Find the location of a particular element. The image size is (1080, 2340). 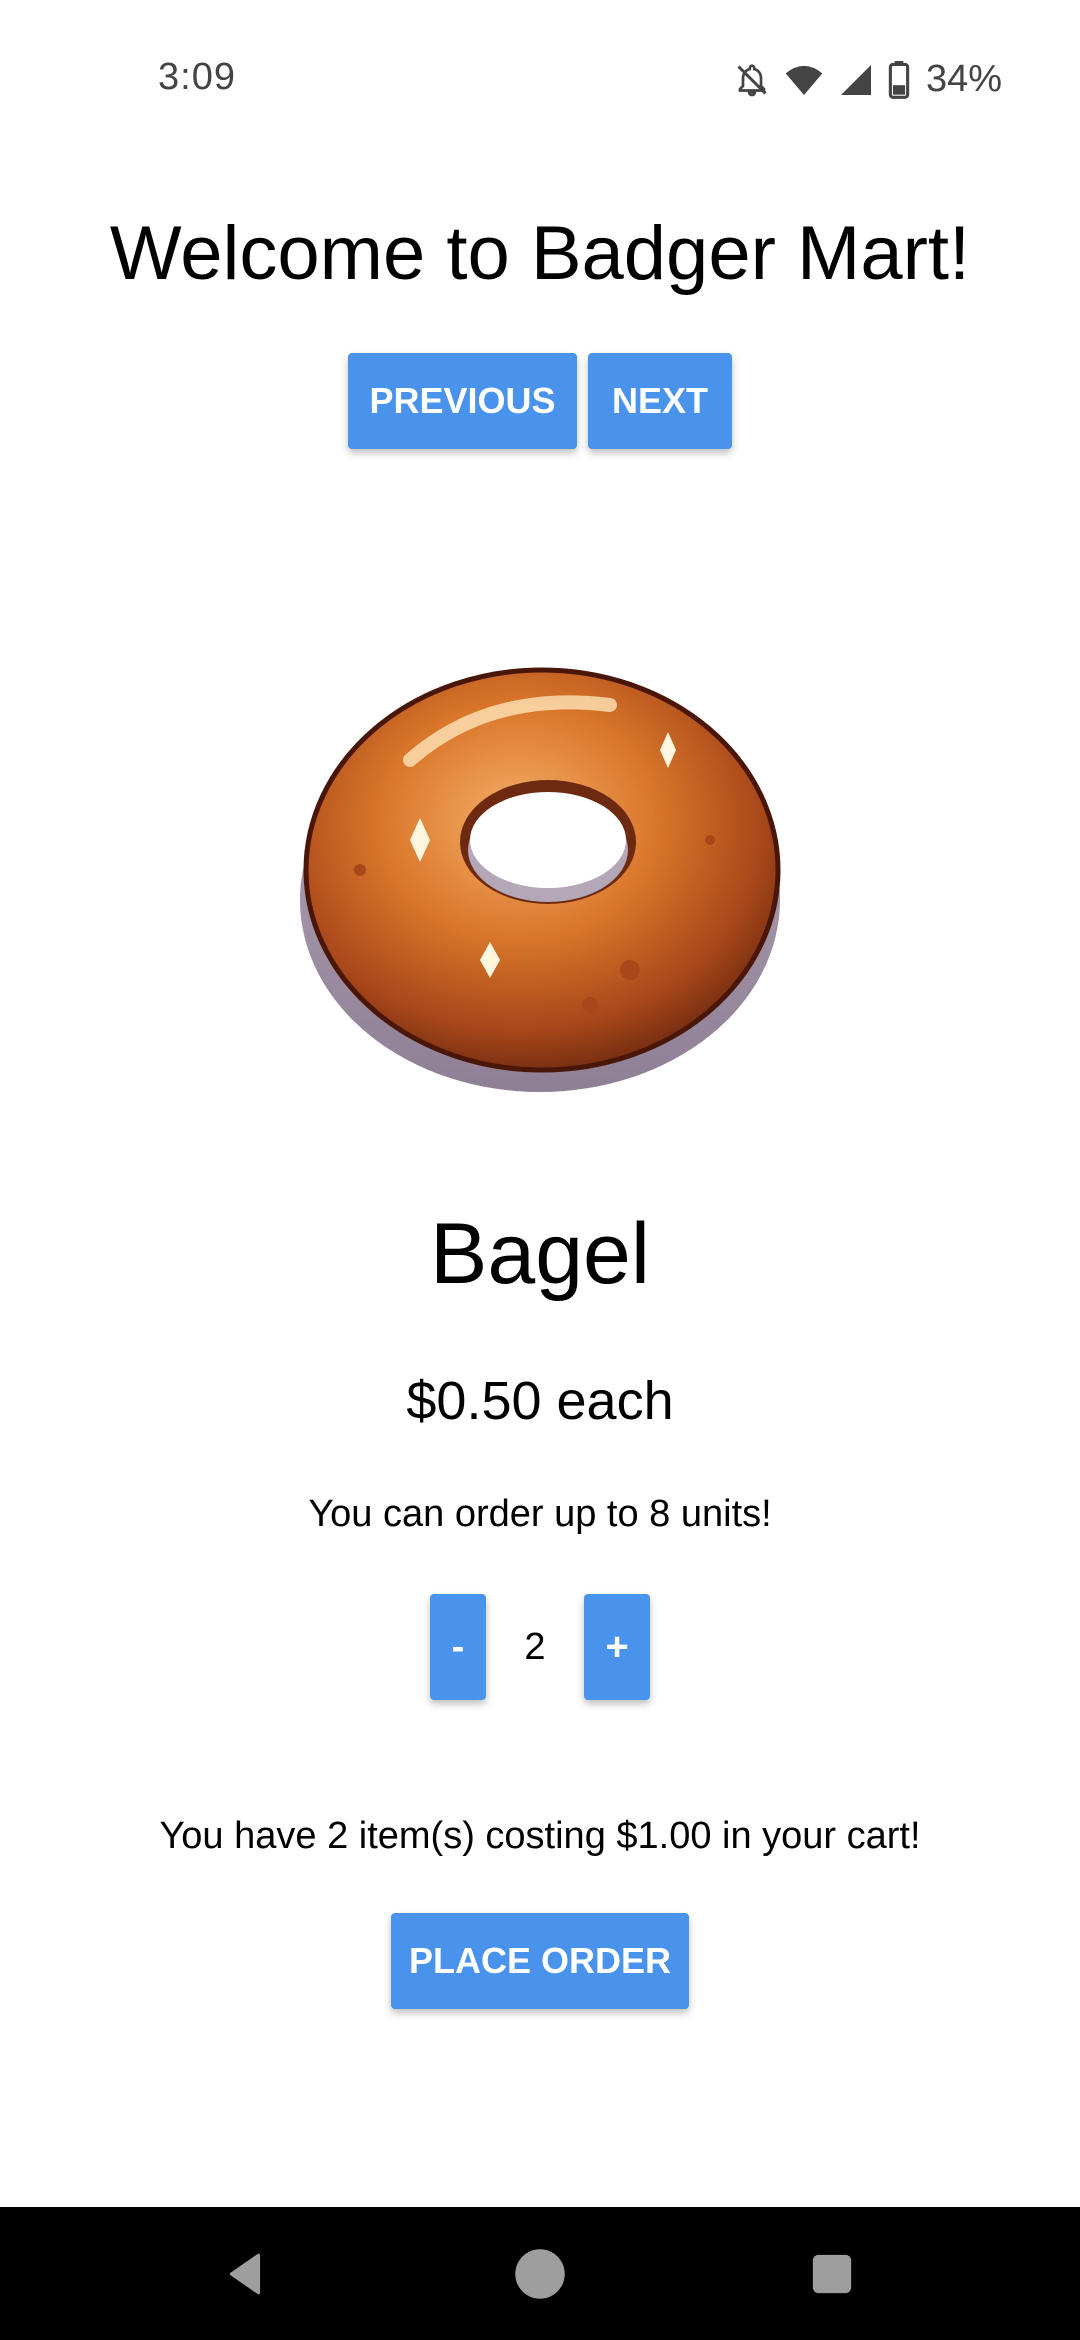

status-bar: 3:09 34% is located at coordinates (540, 80).